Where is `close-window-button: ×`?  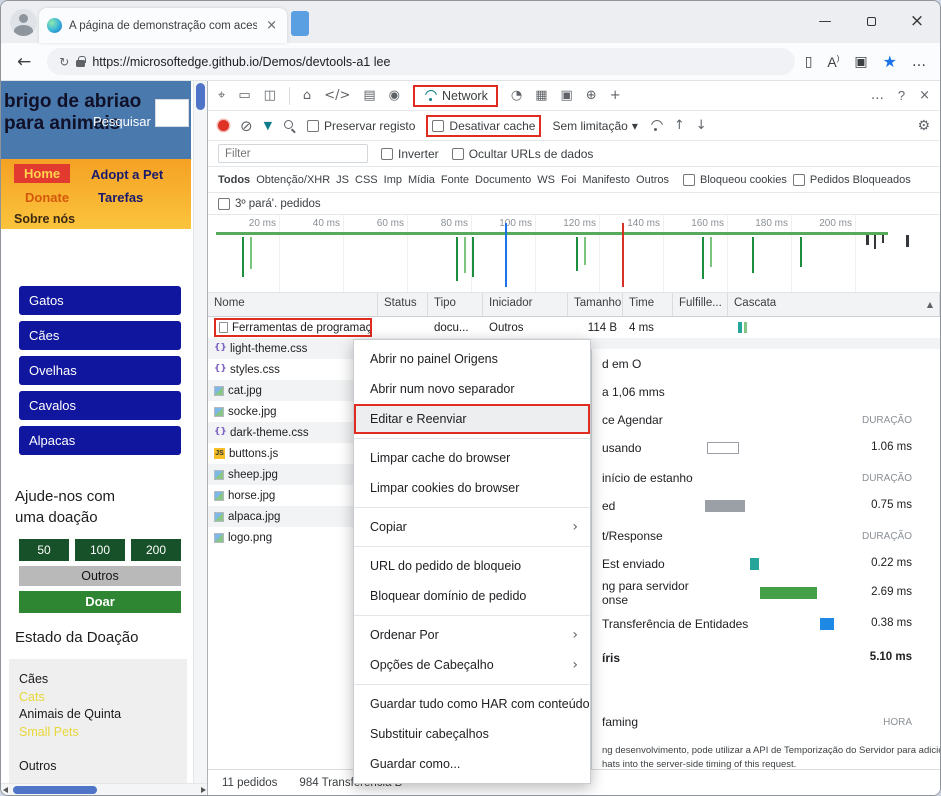 close-window-button: × is located at coordinates (917, 21).